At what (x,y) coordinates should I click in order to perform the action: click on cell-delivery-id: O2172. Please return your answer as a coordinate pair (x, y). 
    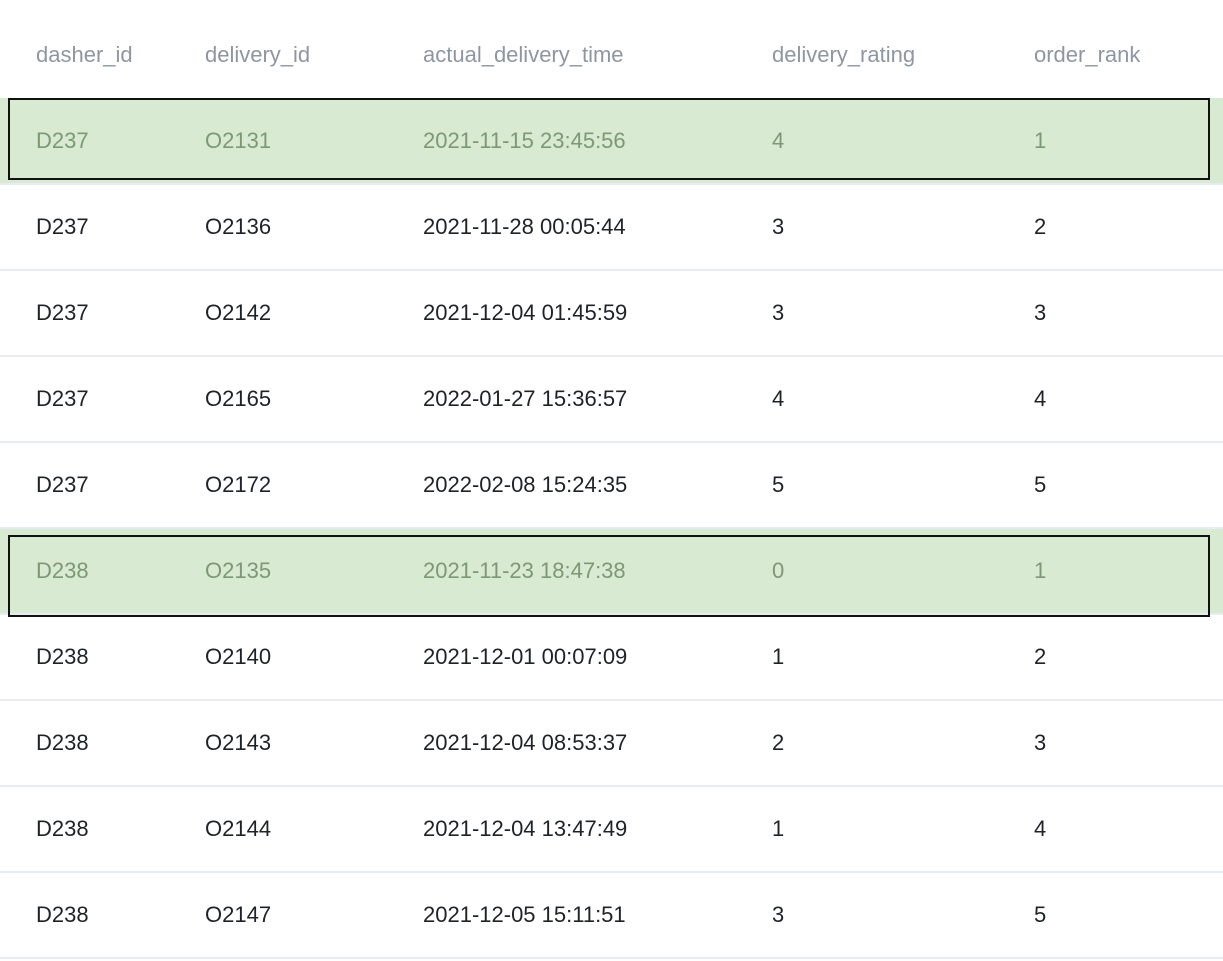
    Looking at the image, I should click on (314, 485).